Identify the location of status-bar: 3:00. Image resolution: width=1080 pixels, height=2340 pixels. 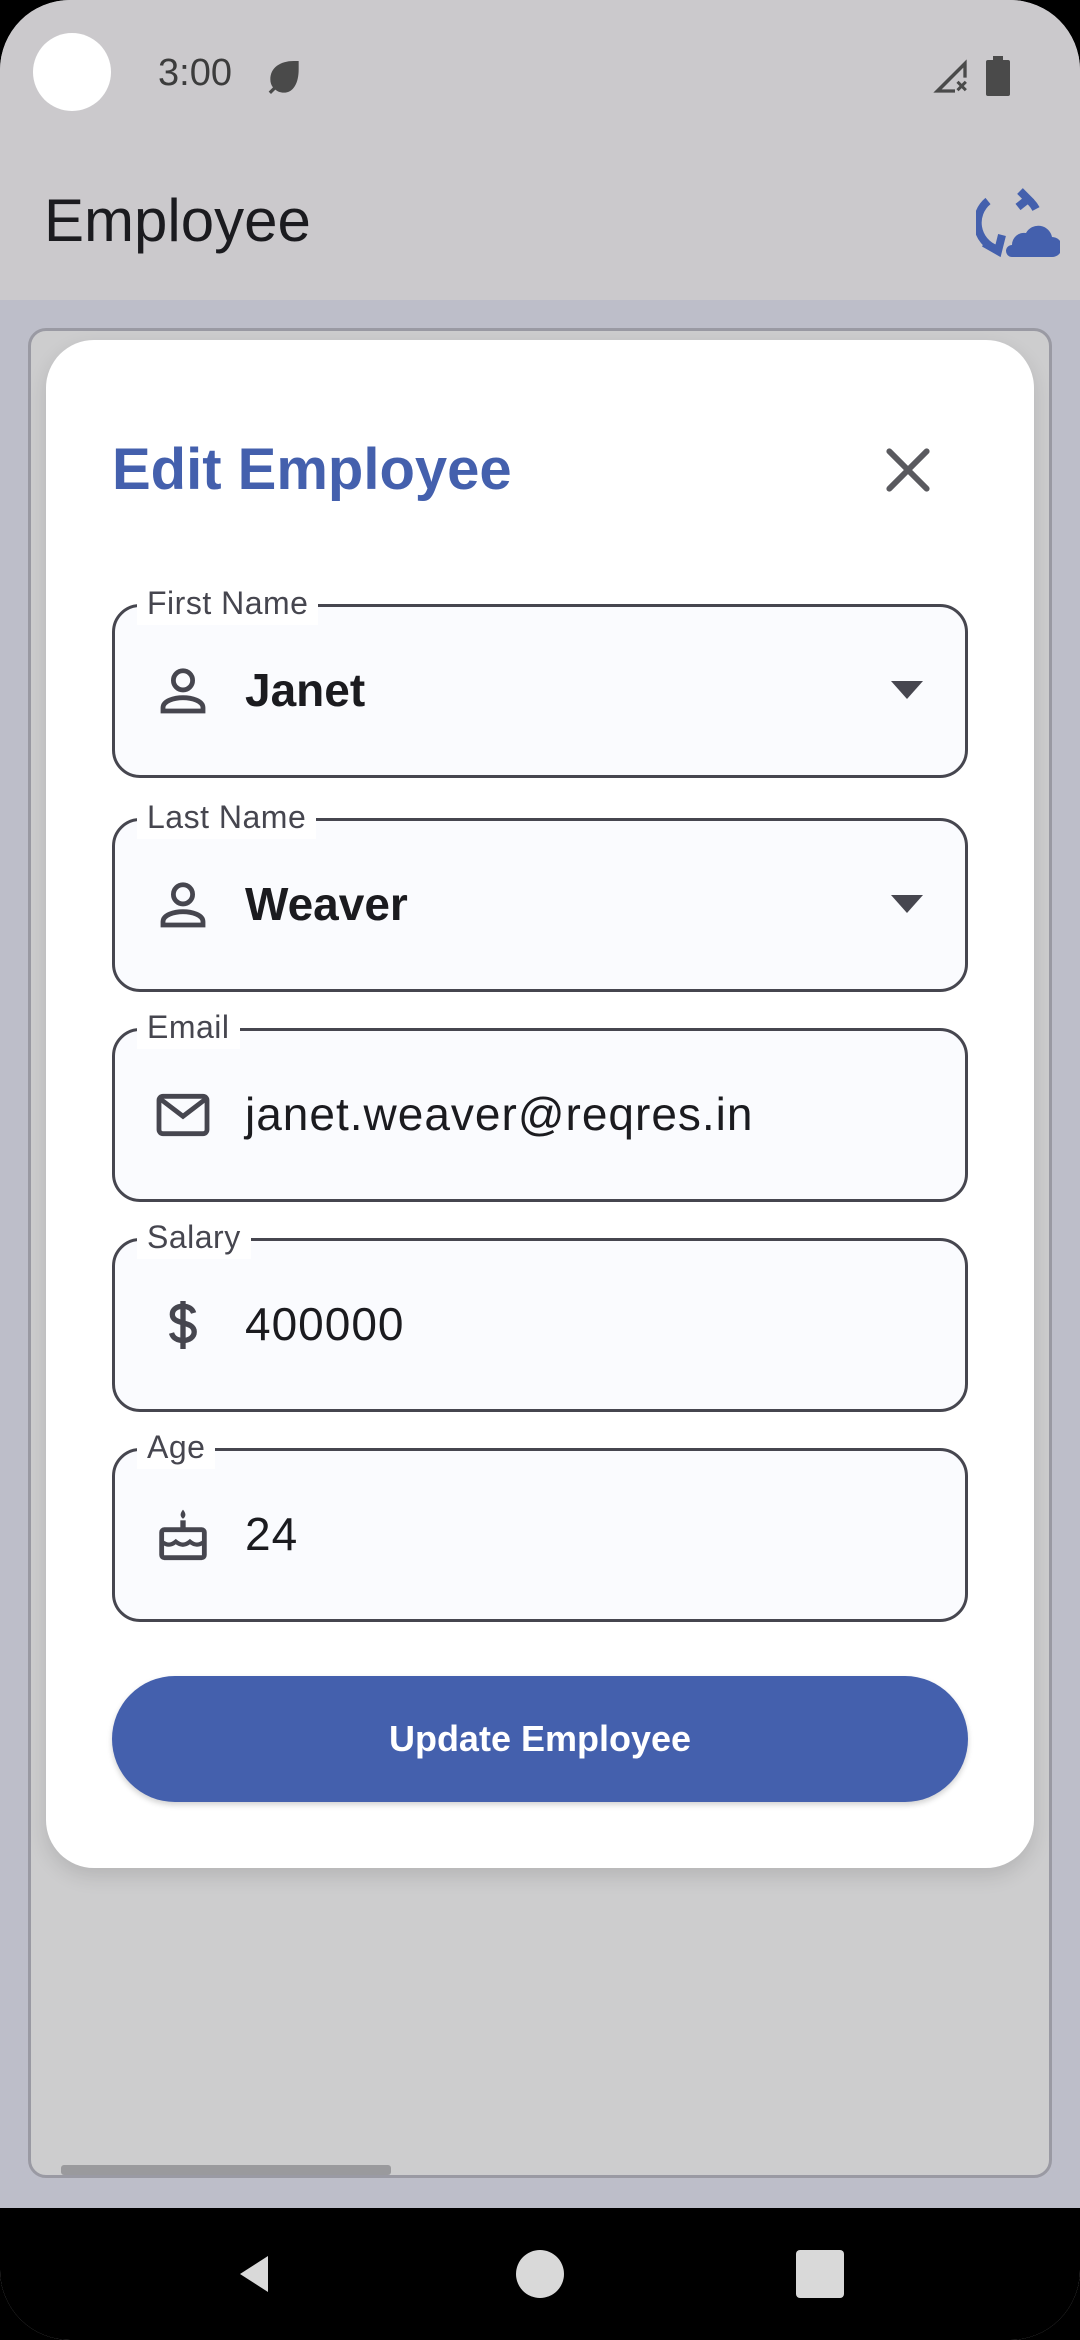
(540, 75).